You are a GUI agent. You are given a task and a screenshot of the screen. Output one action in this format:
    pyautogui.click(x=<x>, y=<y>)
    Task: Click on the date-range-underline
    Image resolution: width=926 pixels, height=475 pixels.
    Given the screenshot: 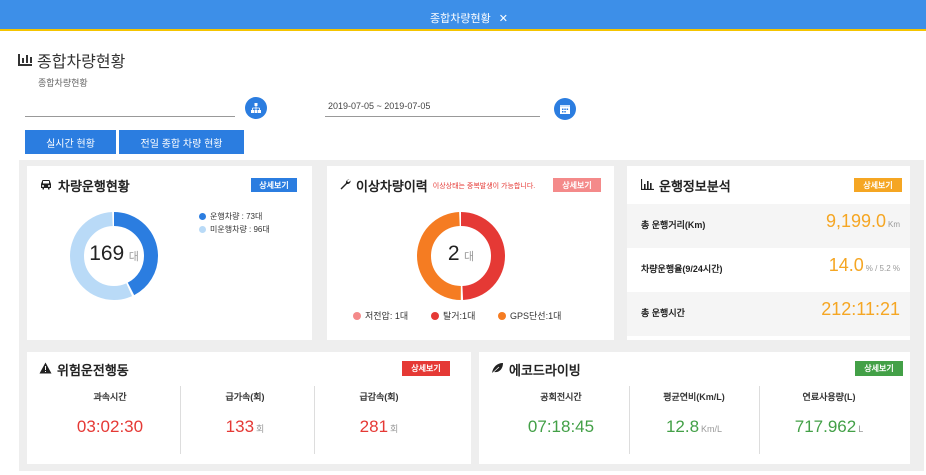 What is the action you would take?
    pyautogui.click(x=432, y=116)
    